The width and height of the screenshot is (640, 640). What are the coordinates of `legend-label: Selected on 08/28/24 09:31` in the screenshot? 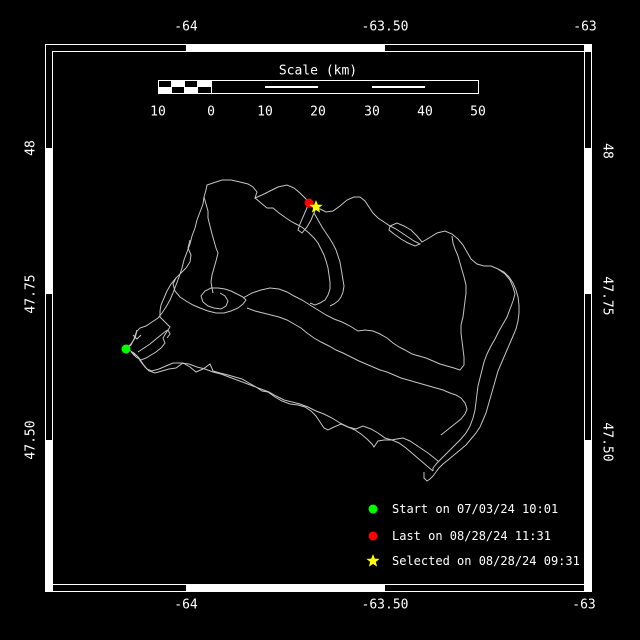 It's located at (486, 561).